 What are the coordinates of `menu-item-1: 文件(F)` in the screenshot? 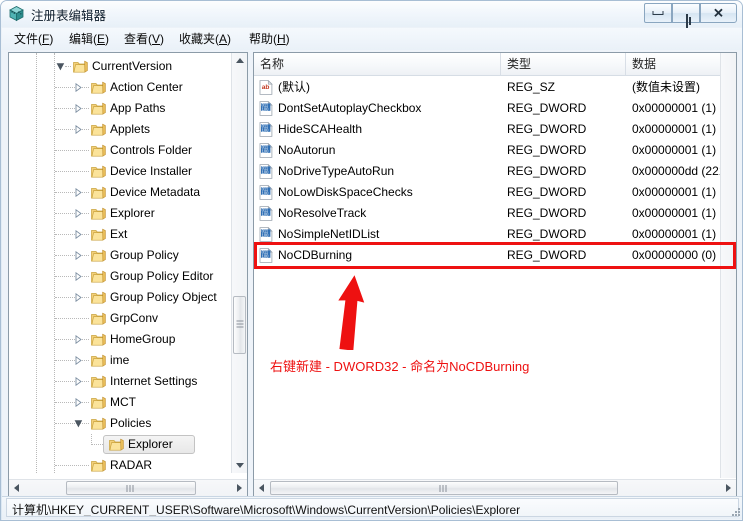 It's located at (33, 39).